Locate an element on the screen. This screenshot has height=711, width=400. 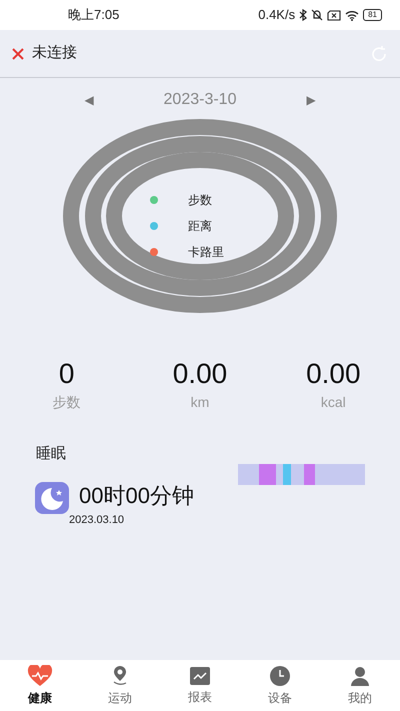
sleep-duration: 00时00分钟 is located at coordinates (136, 496).